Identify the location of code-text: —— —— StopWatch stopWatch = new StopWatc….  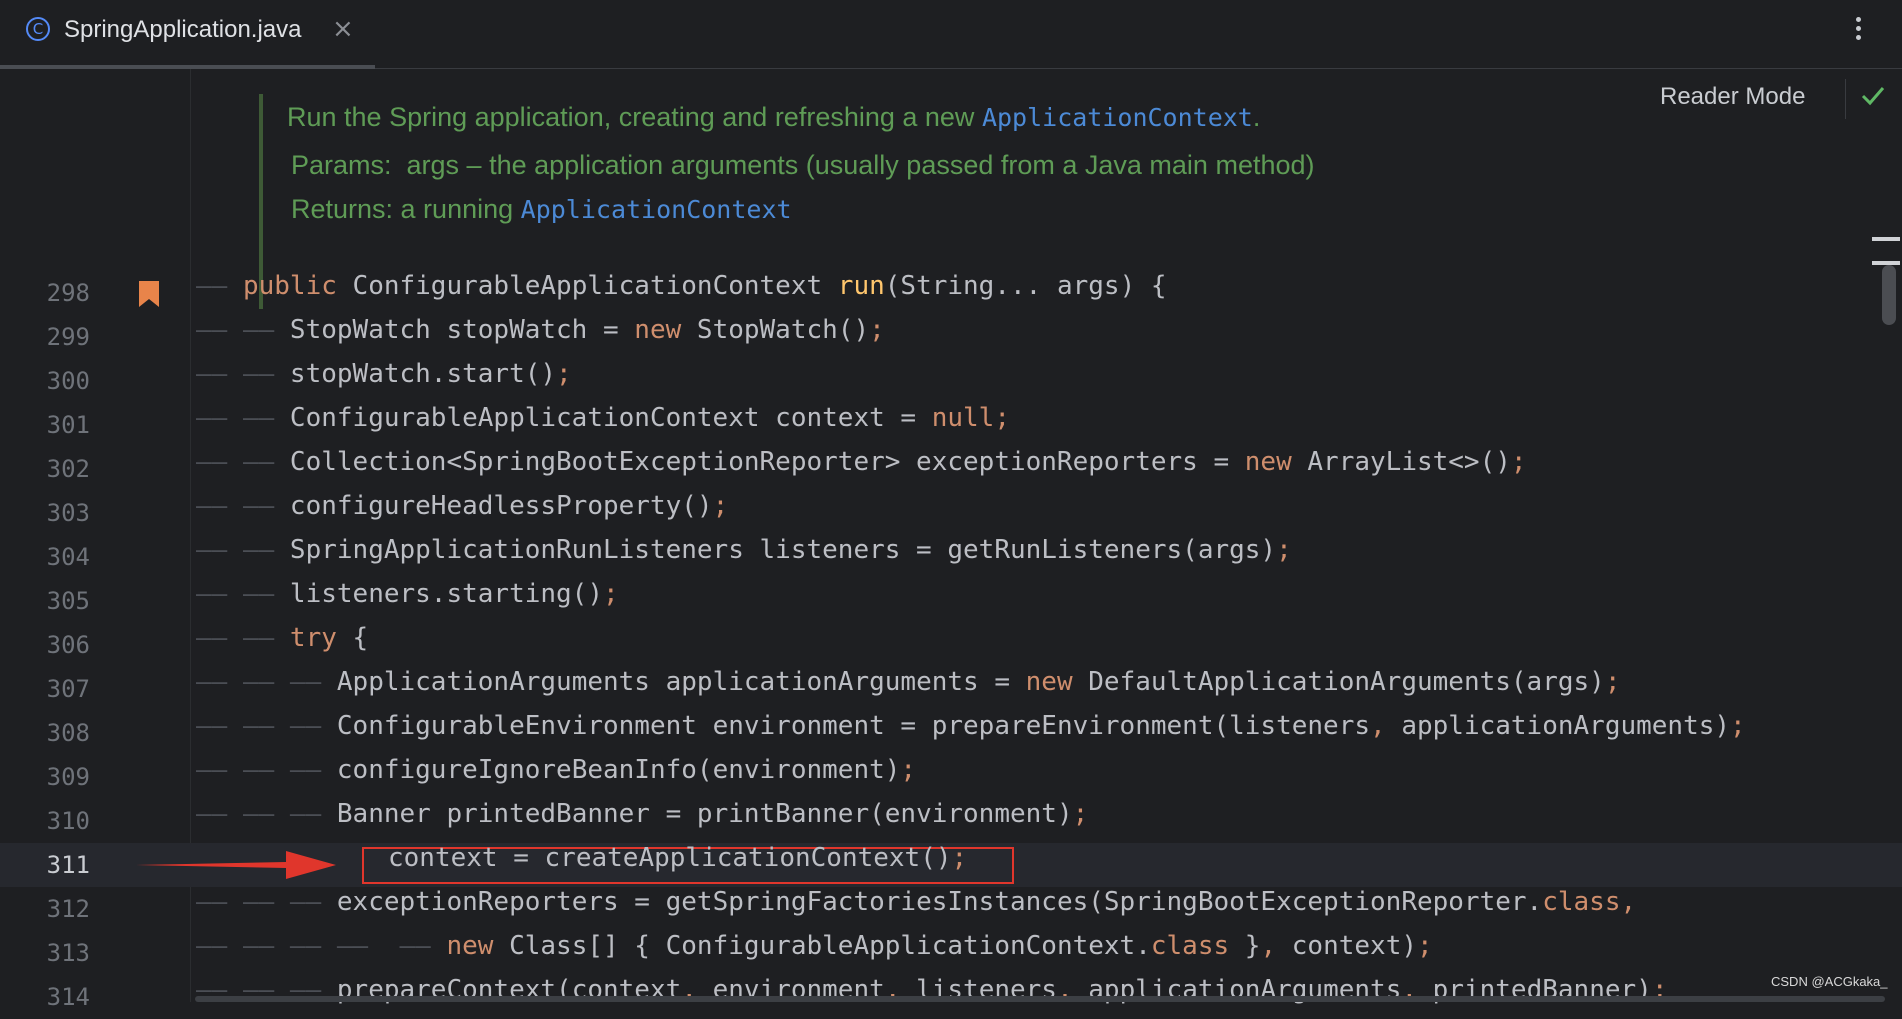
(540, 330).